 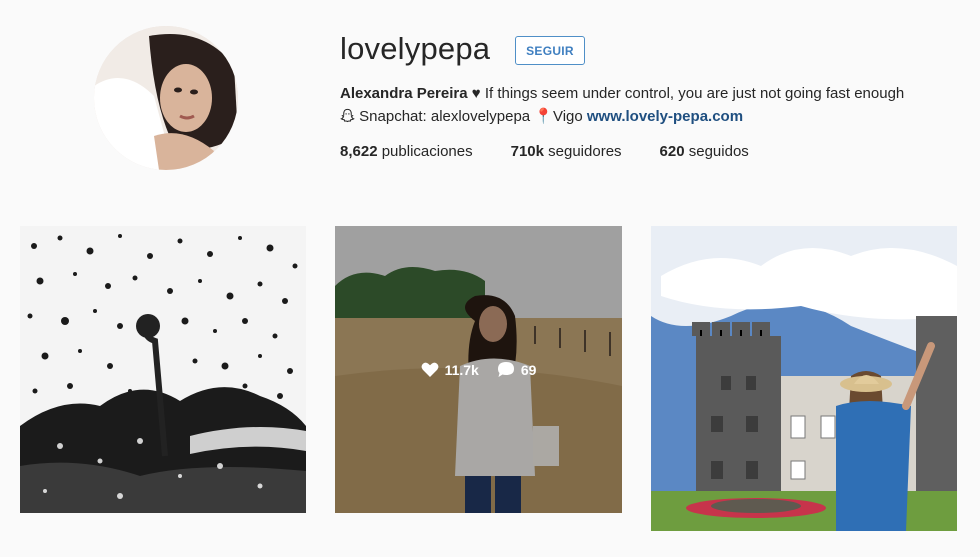 I want to click on comments-count: 69, so click(x=528, y=369).